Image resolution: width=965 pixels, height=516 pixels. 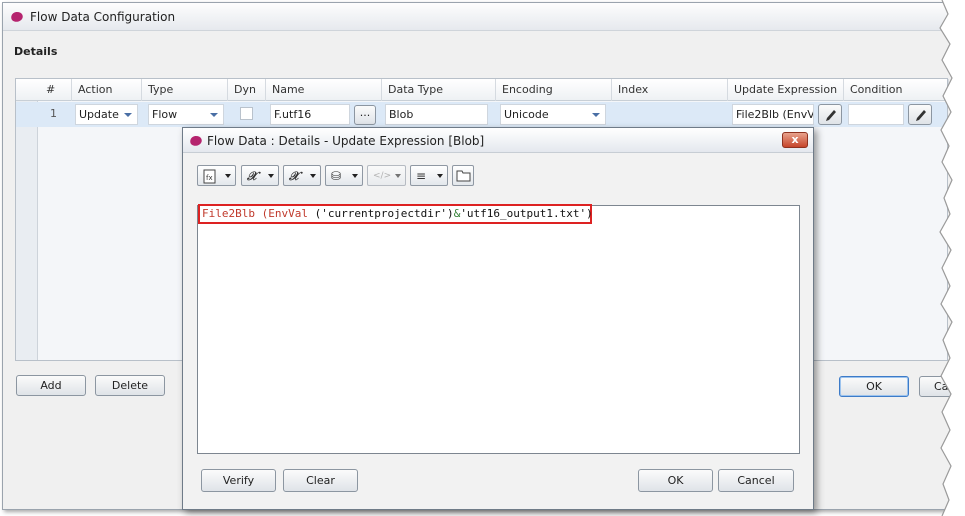 I want to click on dialog-cancel-button: Cancel, so click(x=756, y=480).